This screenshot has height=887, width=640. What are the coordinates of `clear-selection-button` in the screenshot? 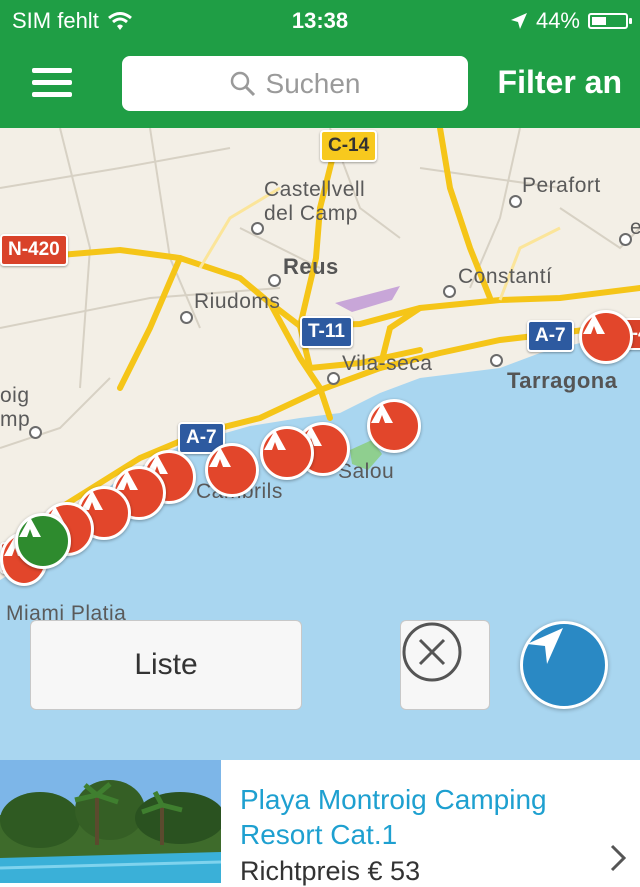 It's located at (445, 665).